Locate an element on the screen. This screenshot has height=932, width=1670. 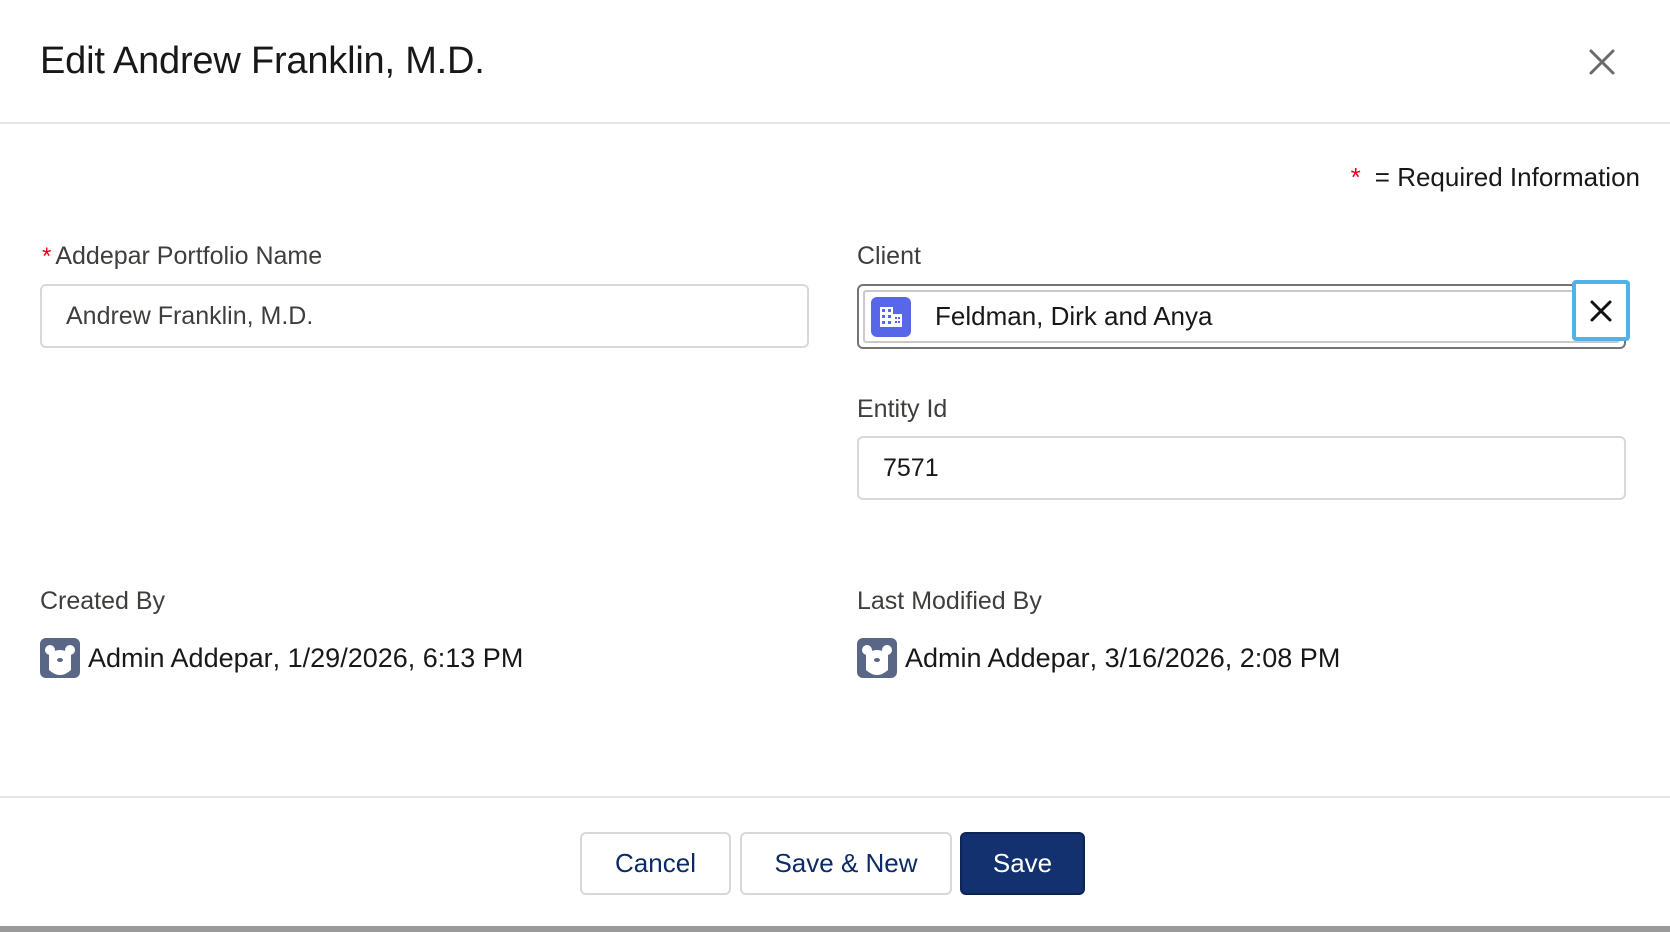
last-modified-by-label: Last Modified By is located at coordinates (949, 601).